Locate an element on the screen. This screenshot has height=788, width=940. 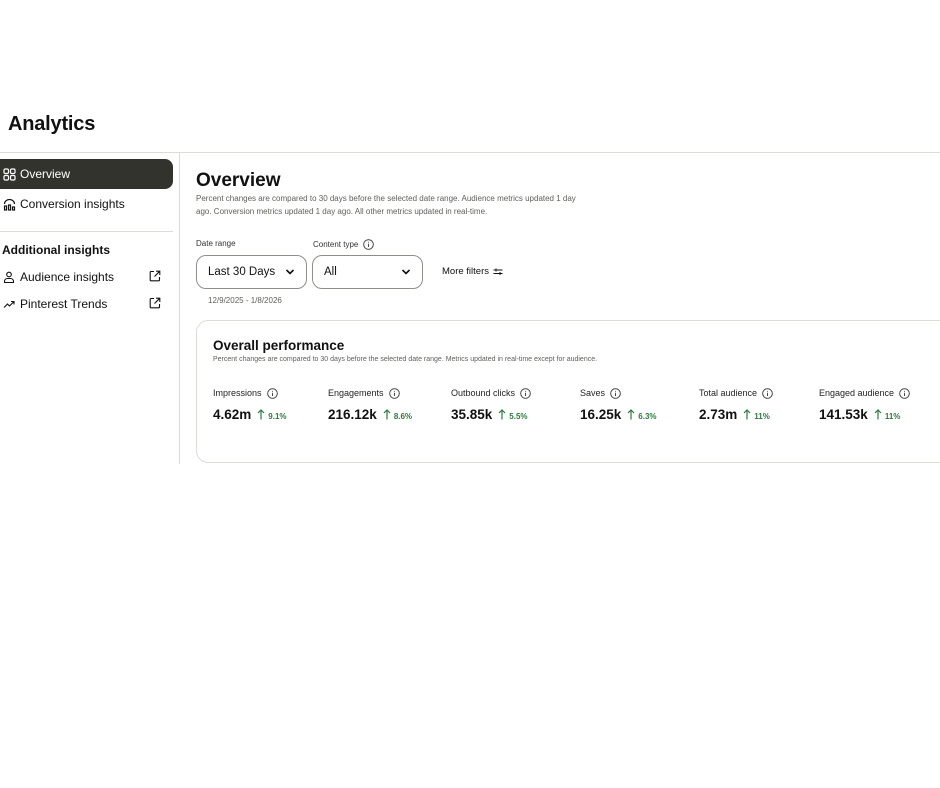
metric-engagements: Engagements 216.12k 8.6% is located at coordinates (370, 404).